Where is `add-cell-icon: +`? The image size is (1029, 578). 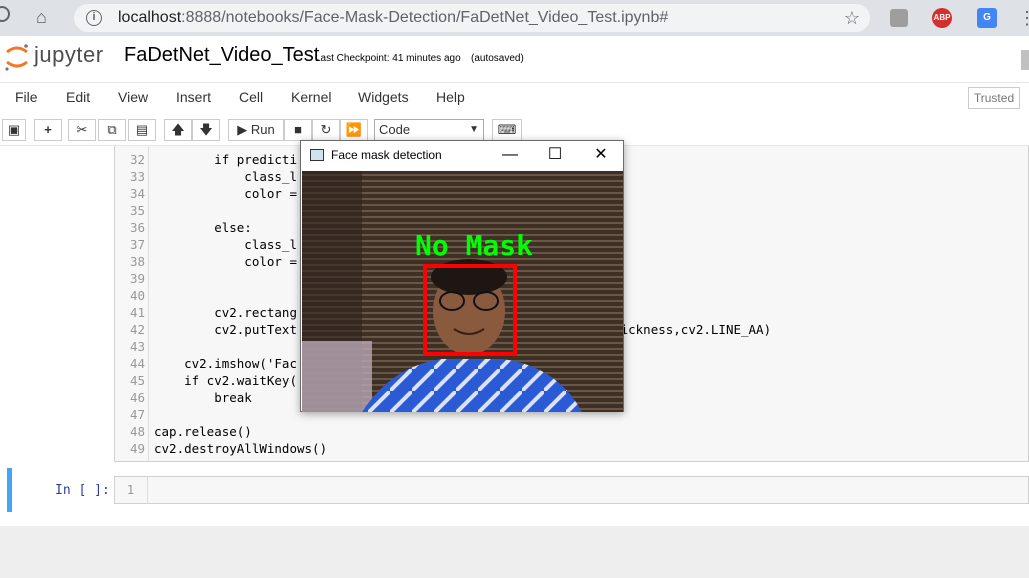
add-cell-icon: + is located at coordinates (48, 130).